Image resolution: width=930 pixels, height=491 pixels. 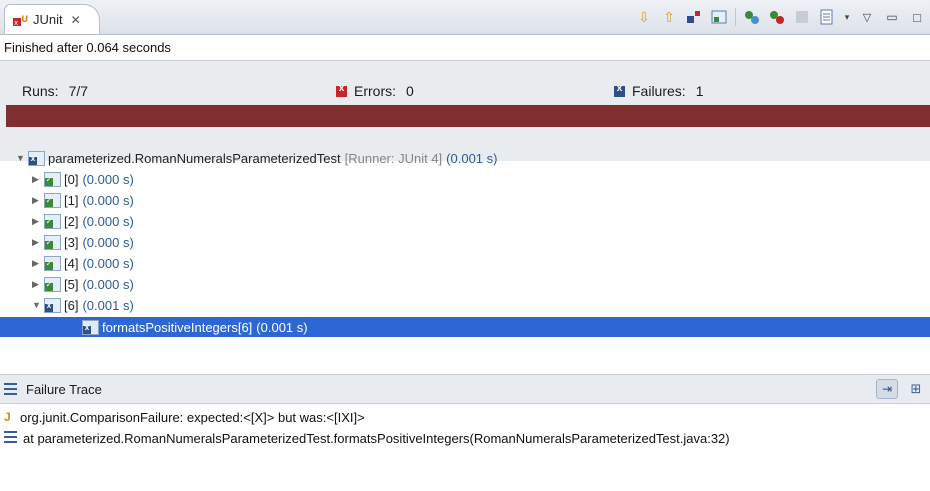 I want to click on tree-item-label: [0], so click(x=71, y=179).